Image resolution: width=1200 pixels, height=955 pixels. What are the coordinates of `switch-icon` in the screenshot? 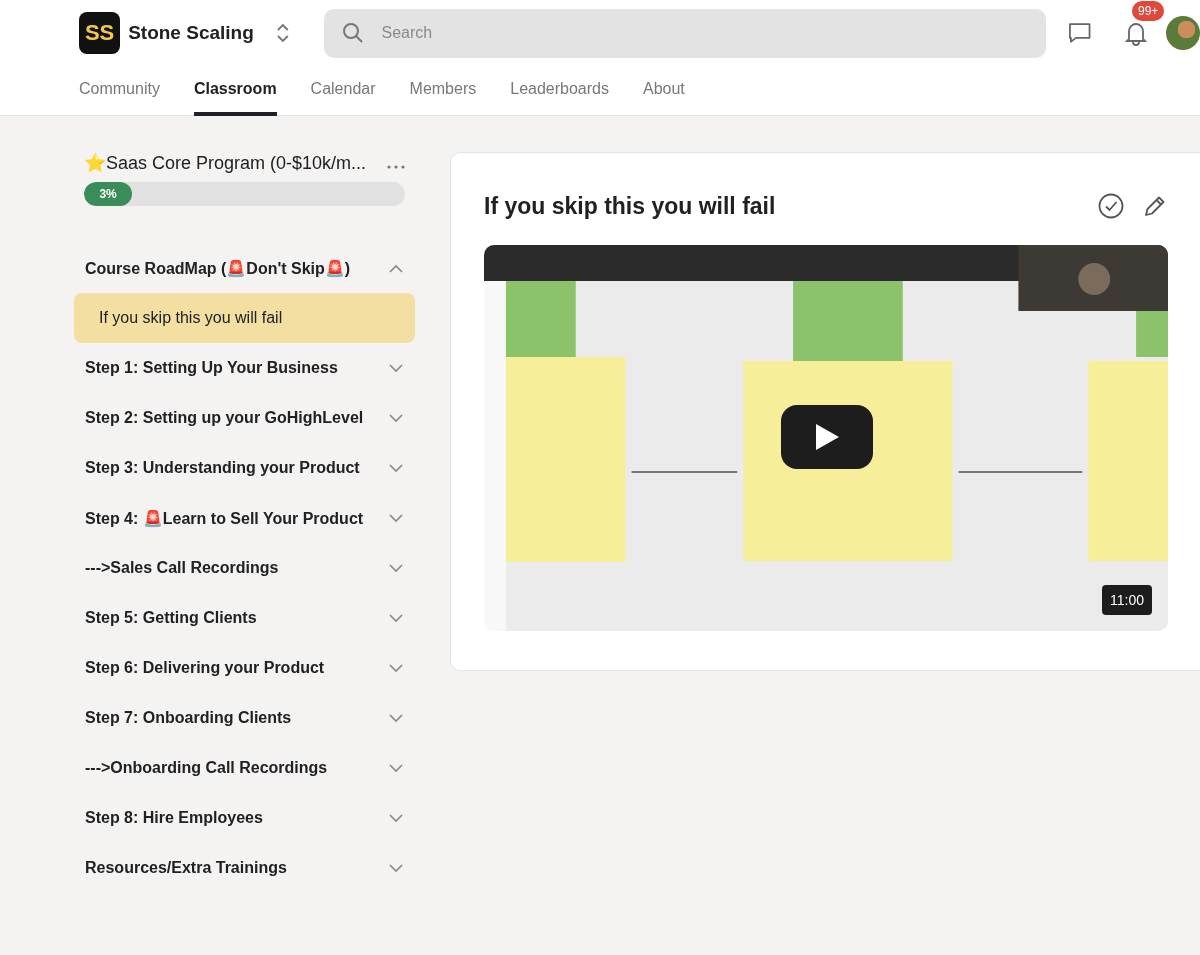 It's located at (282, 33).